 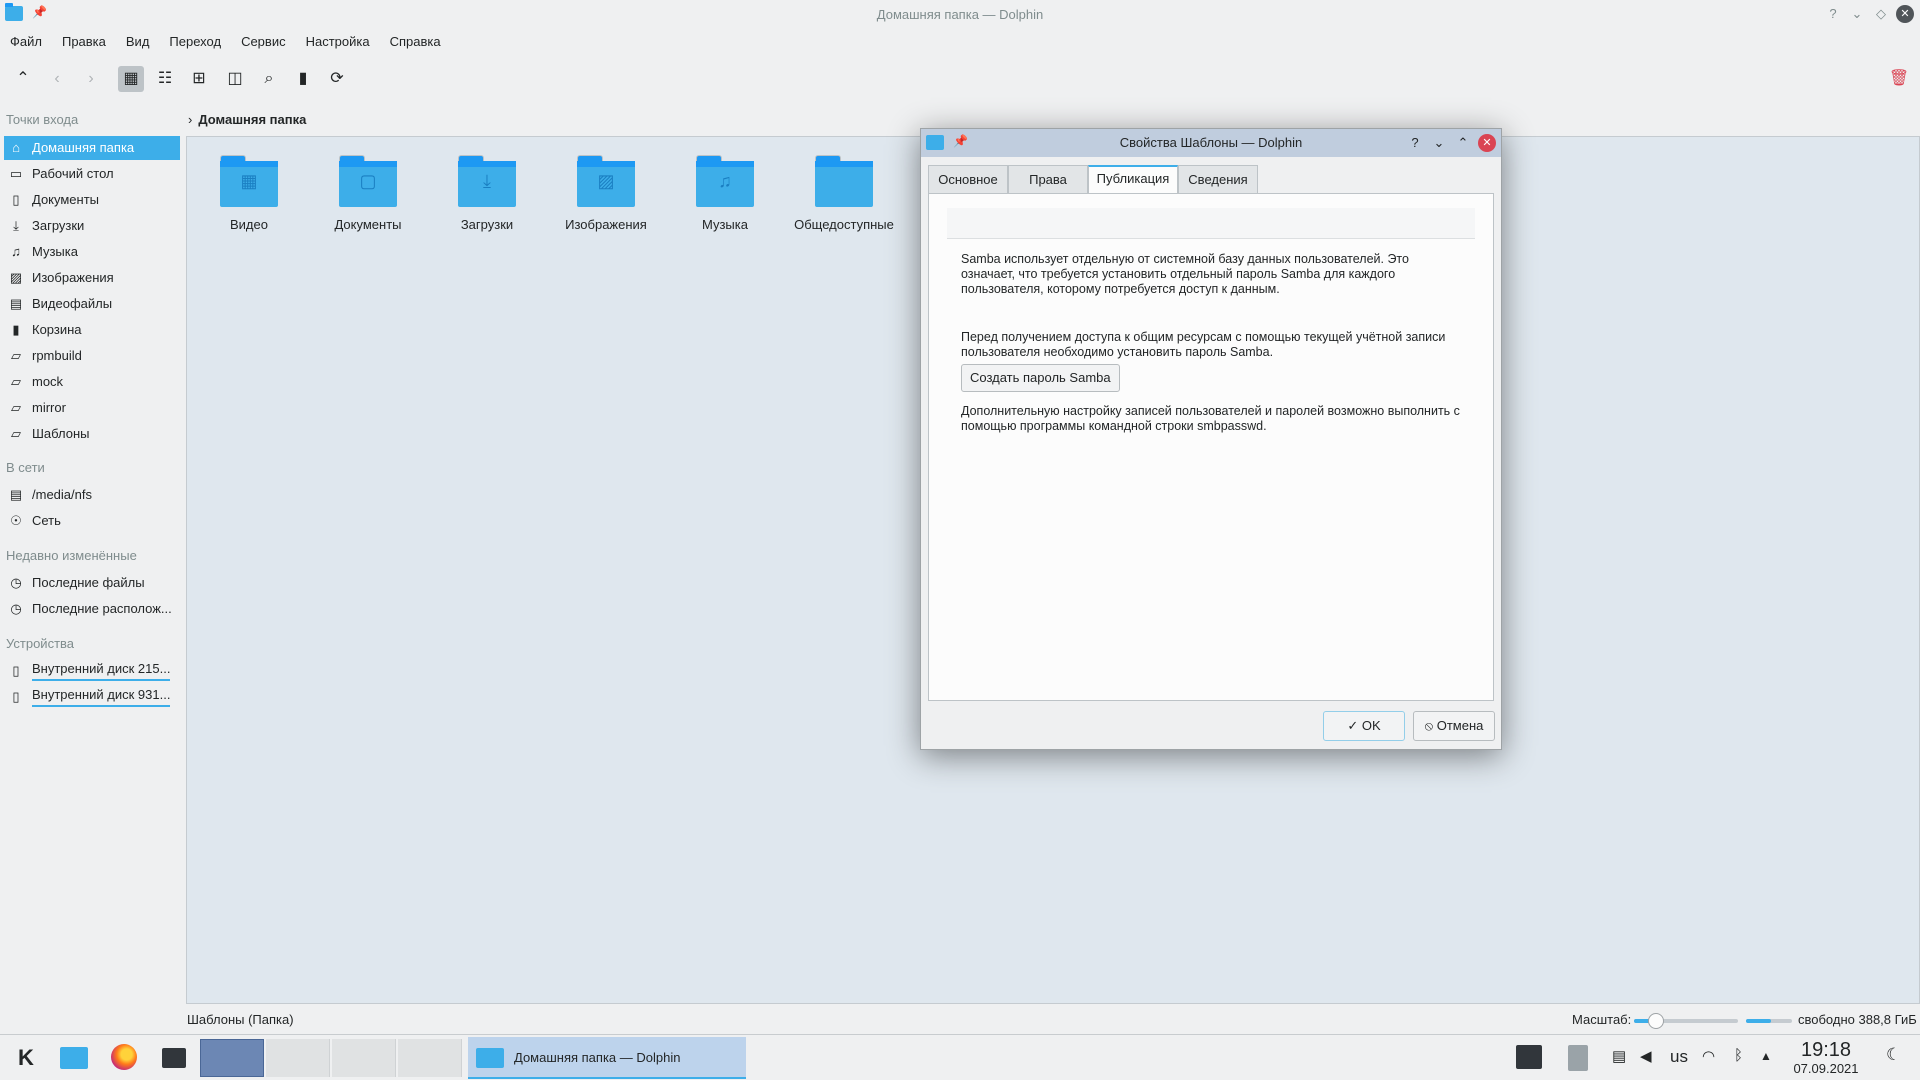 What do you see at coordinates (249, 195) in the screenshot?
I see `folder-item-video: ▦ Видео` at bounding box center [249, 195].